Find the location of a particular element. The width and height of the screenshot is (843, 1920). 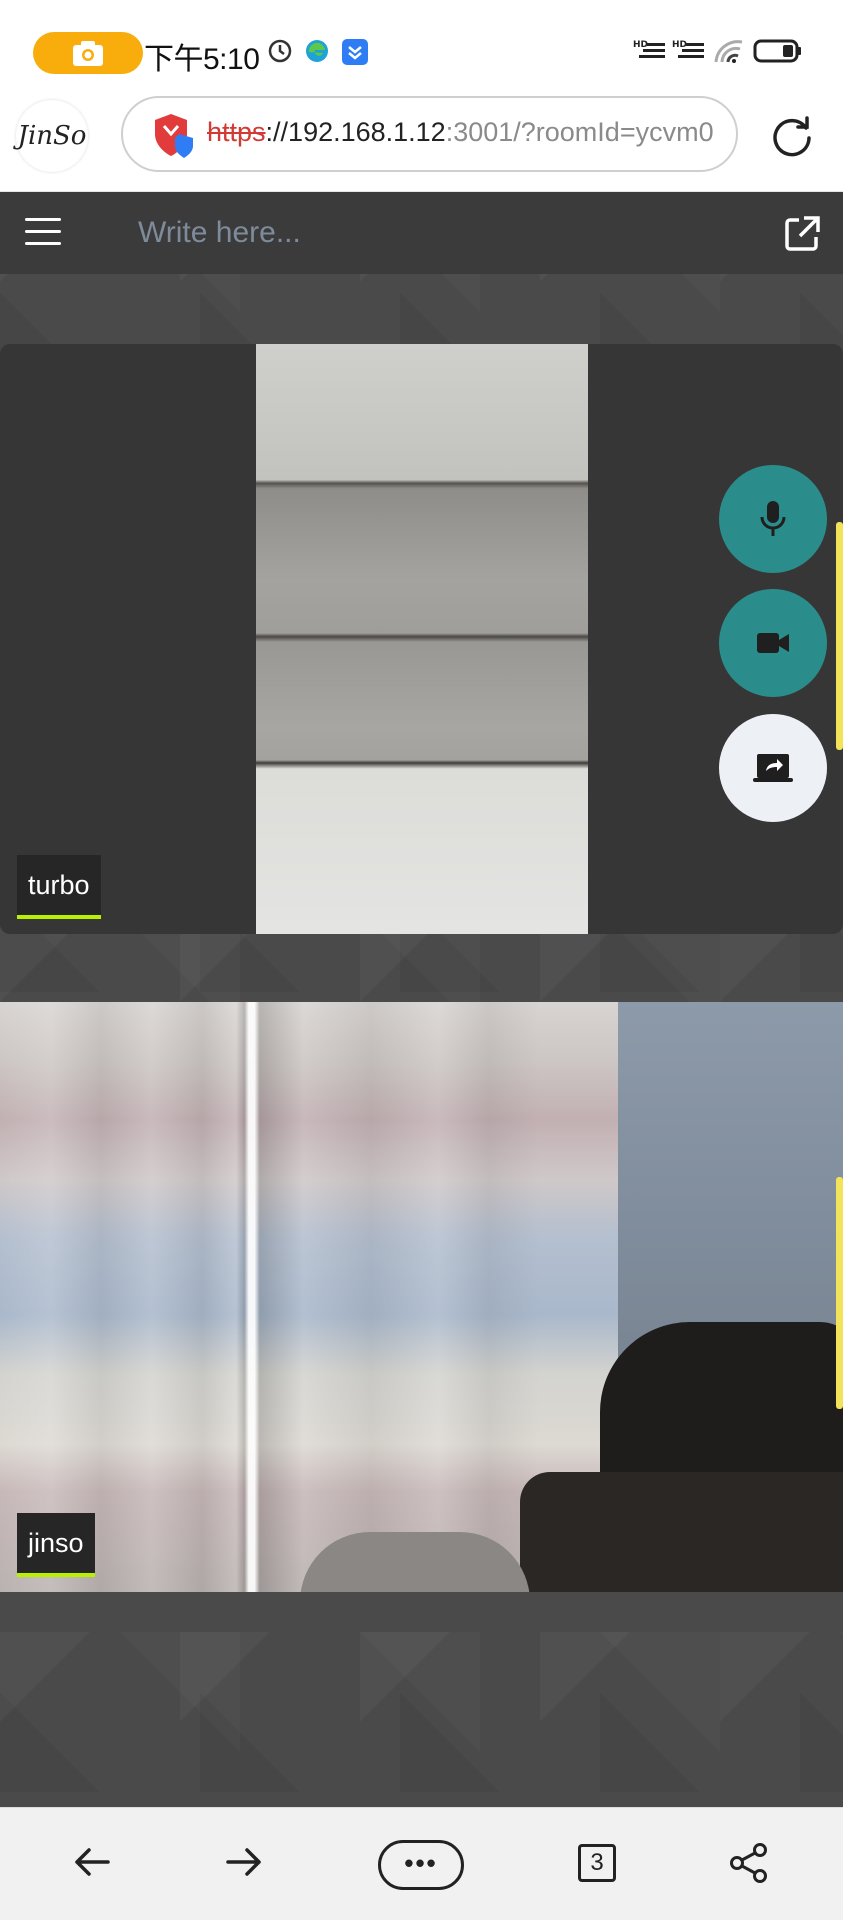

reload-icon is located at coordinates (792, 136).